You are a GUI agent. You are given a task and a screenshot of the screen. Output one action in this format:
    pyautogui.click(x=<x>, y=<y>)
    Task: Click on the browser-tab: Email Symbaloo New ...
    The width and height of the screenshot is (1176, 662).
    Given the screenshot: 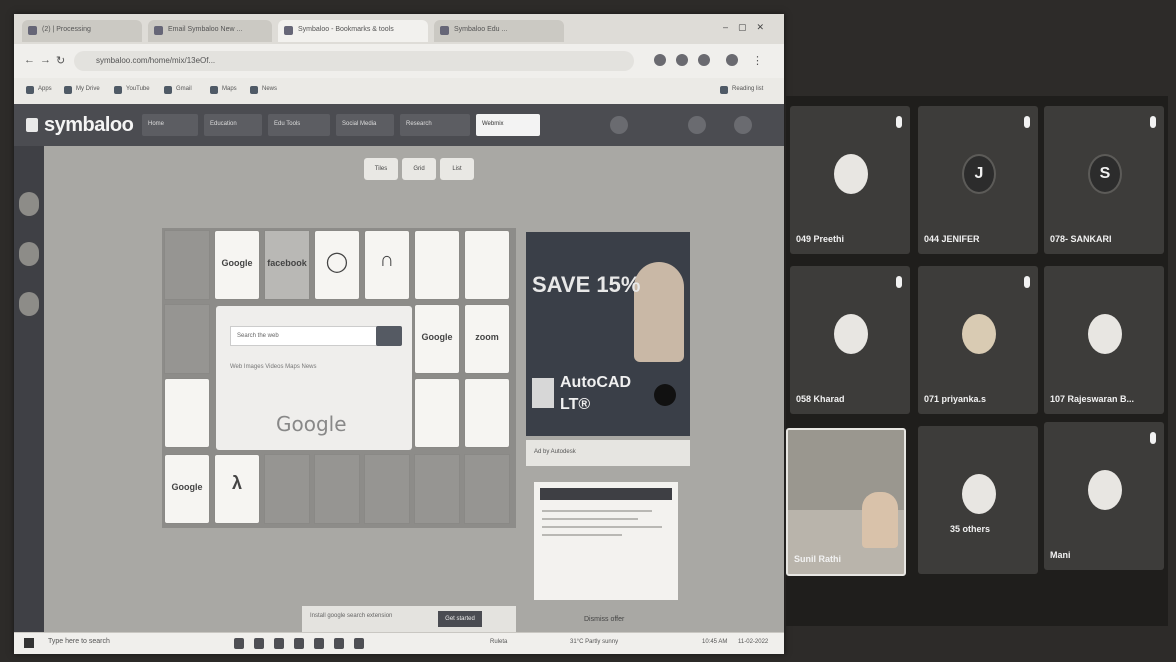 What is the action you would take?
    pyautogui.click(x=210, y=31)
    